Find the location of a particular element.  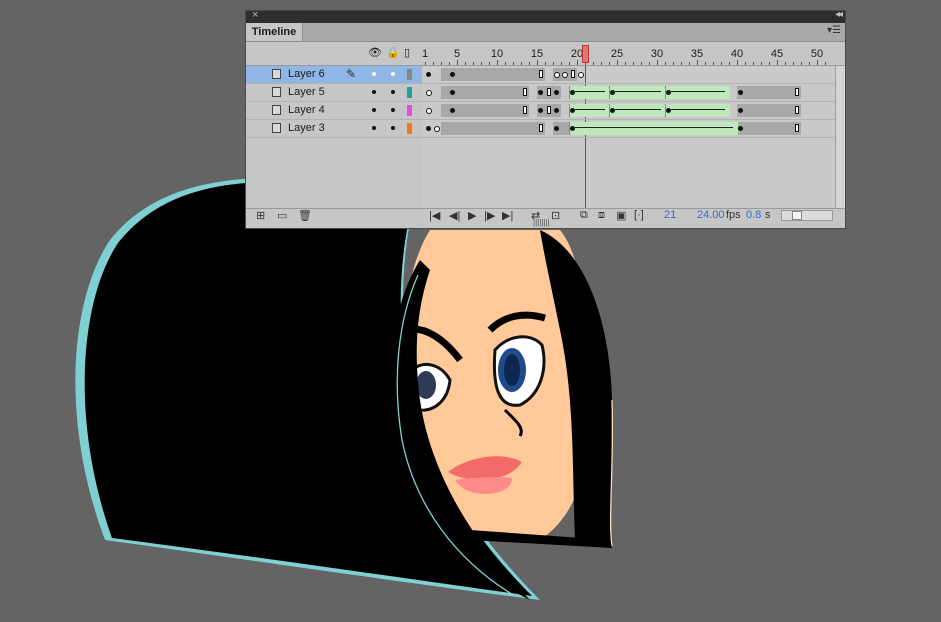

collapse-icon: ◂◂ is located at coordinates (839, 15).